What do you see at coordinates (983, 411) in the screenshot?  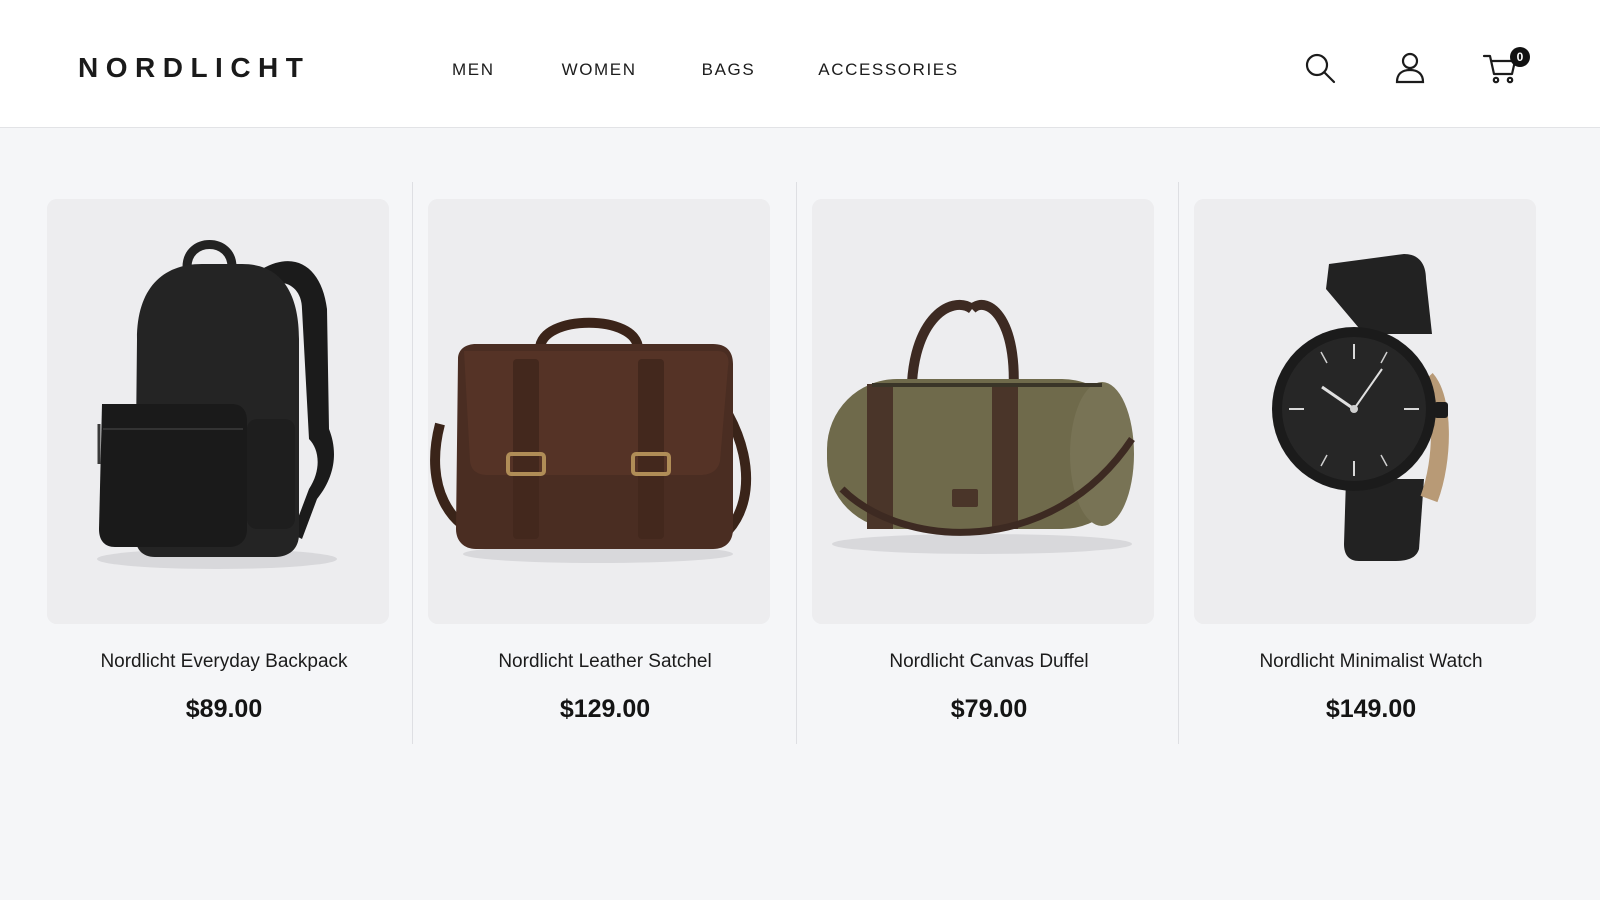 I see `product-image-duffel` at bounding box center [983, 411].